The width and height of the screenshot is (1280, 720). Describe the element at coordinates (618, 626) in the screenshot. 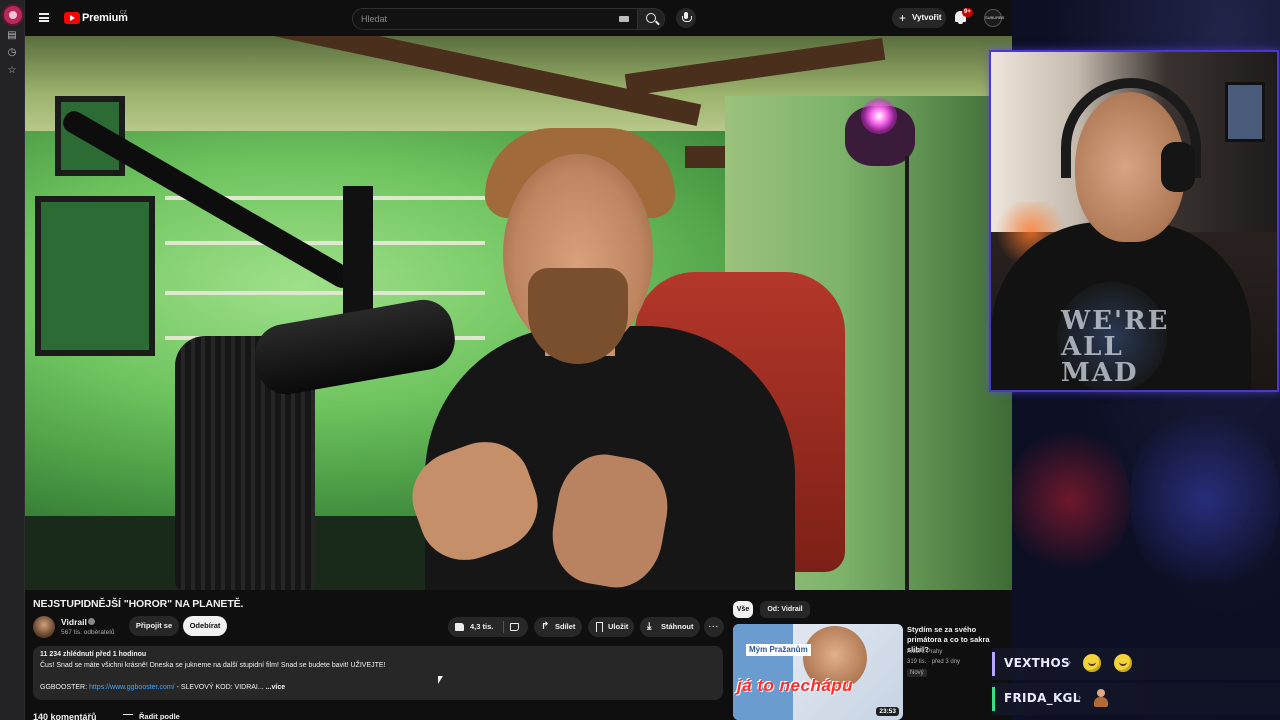

I see `save-label: Uložit` at that location.